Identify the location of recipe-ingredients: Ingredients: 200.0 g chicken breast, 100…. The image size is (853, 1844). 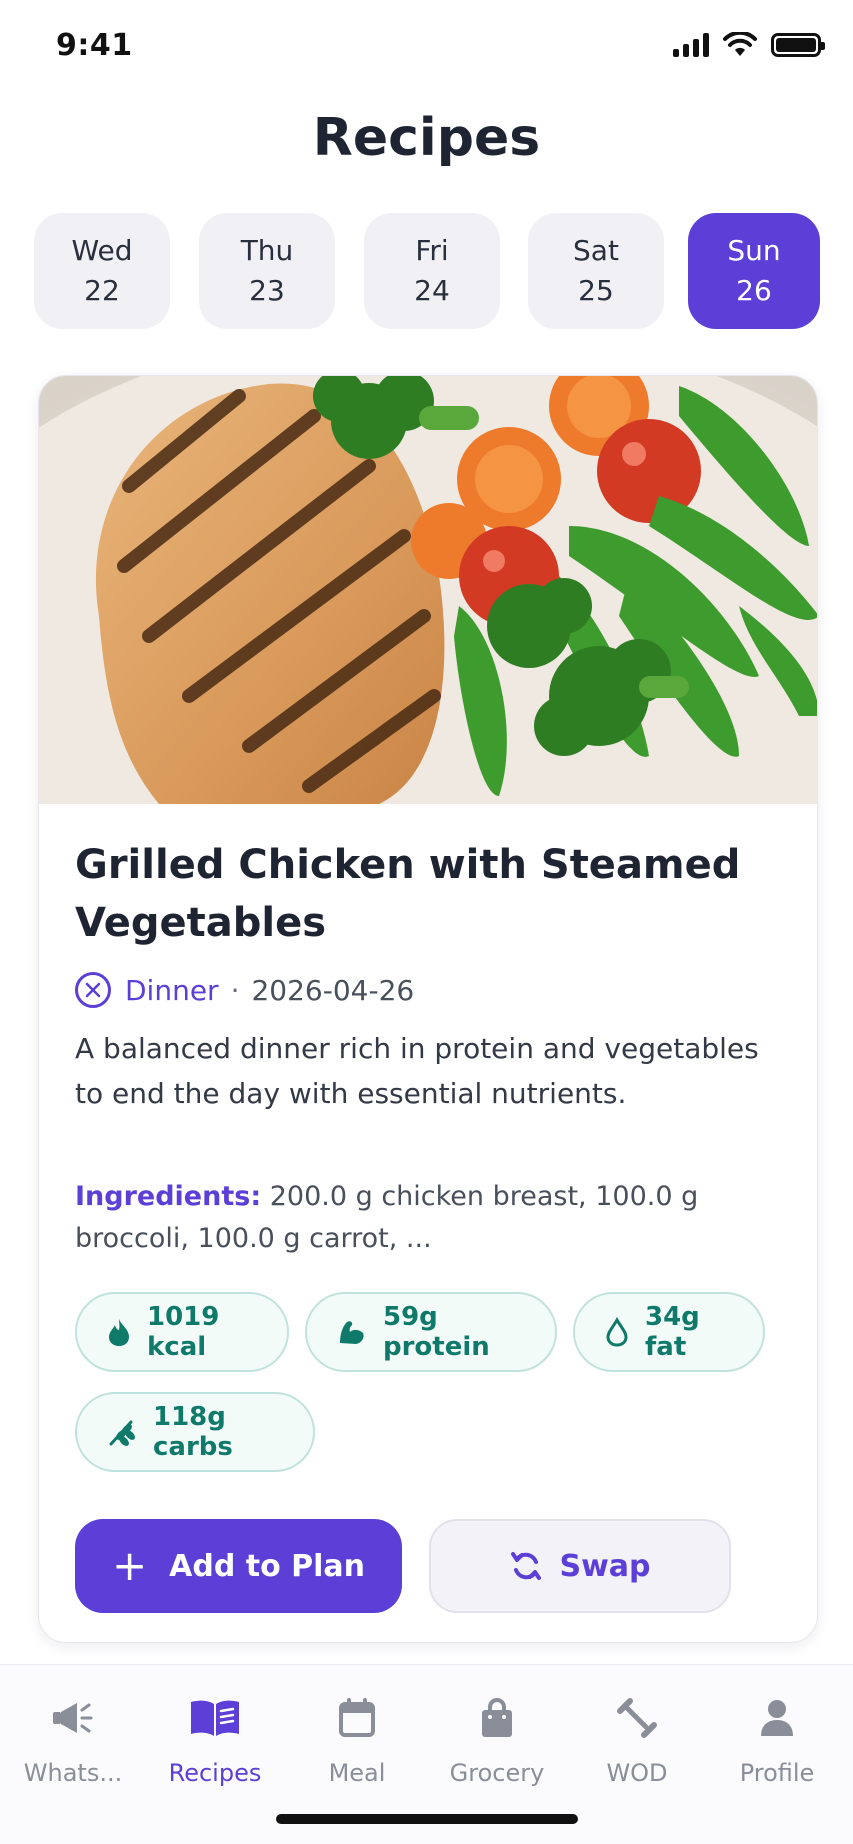
(425, 1218).